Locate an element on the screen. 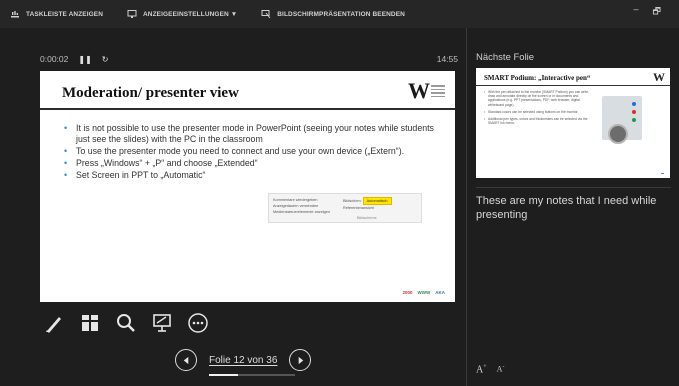  inset-option: Medienssteuerelemente anzeigen is located at coordinates (301, 212).